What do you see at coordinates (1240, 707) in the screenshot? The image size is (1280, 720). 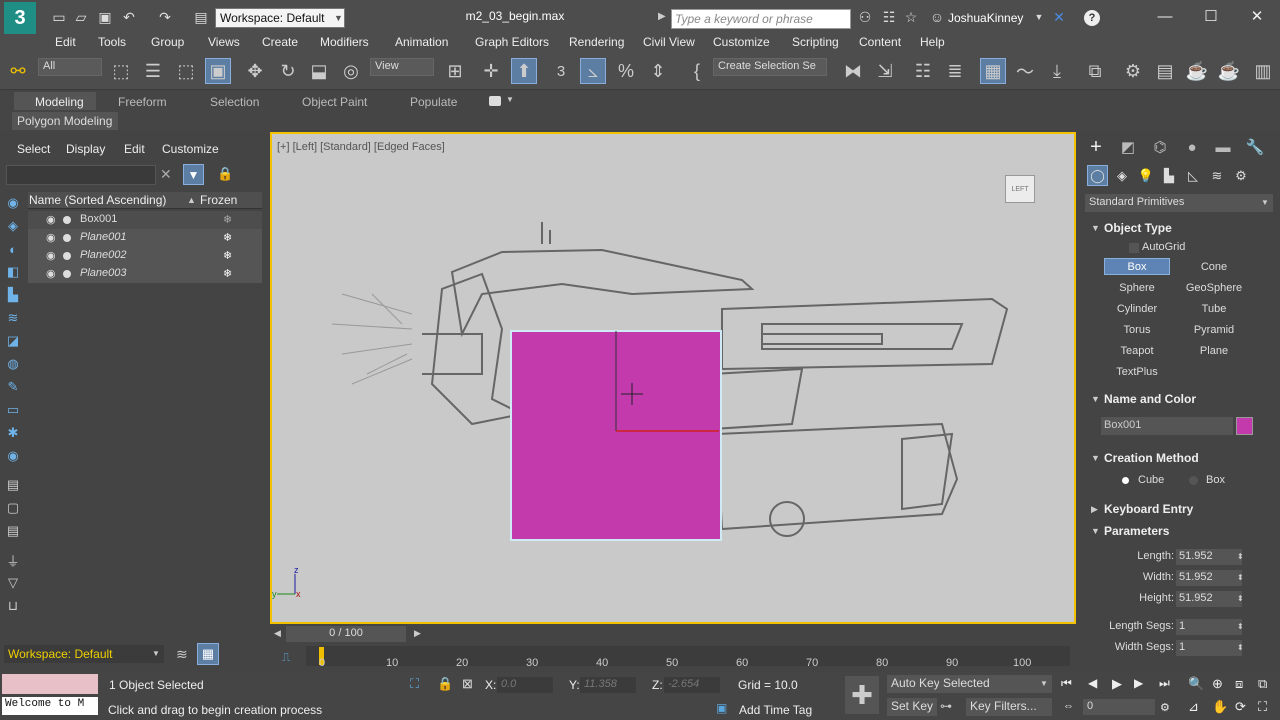 I see `orbit-icon: ⟳` at bounding box center [1240, 707].